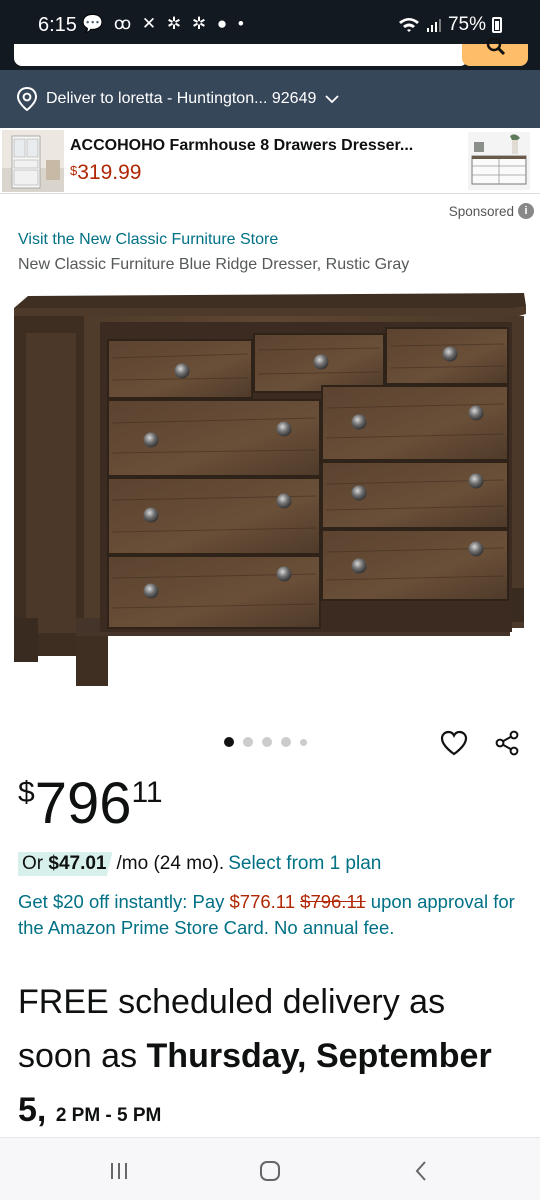  Describe the element at coordinates (57, 25) in the screenshot. I see `status-time: 6:15` at that location.